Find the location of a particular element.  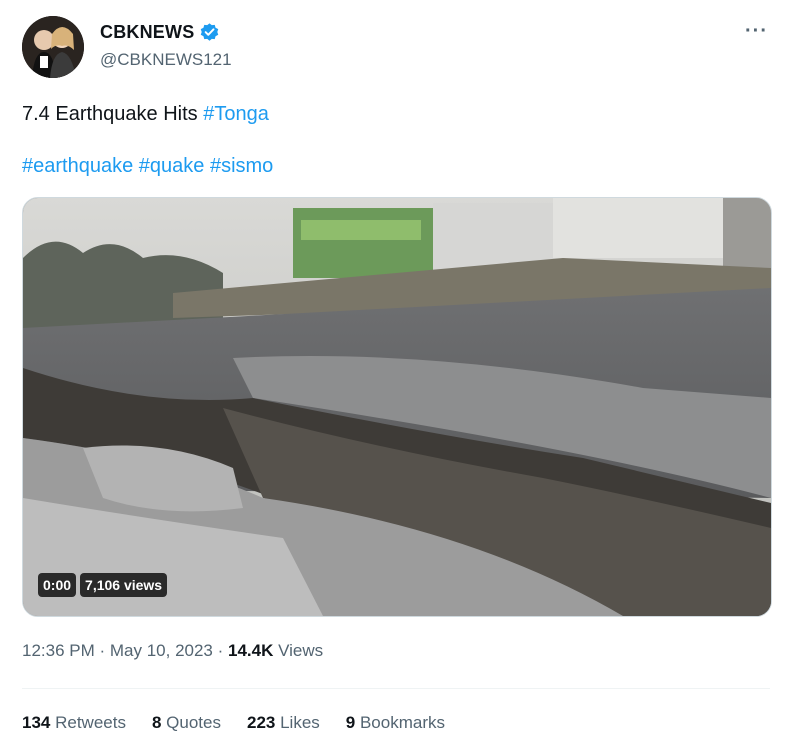

user-handle: @CBKNEWS121 is located at coordinates (166, 60).